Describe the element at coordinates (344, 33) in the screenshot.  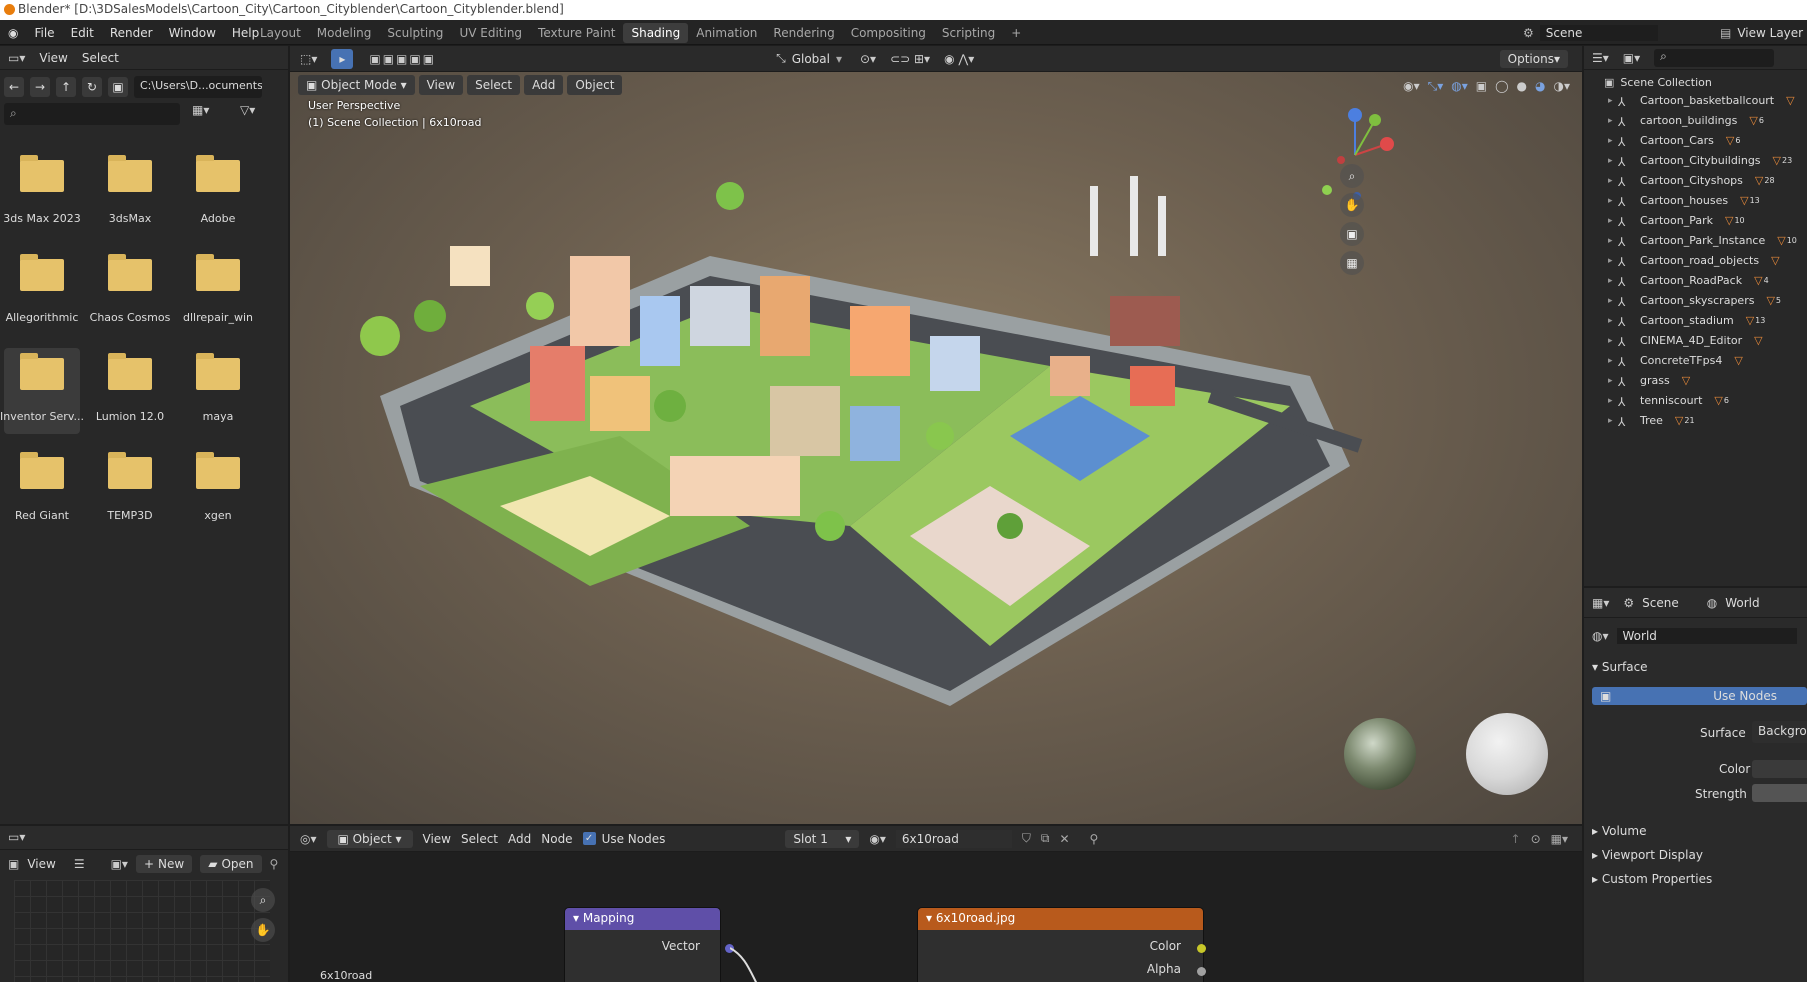
I see `tab-modeling: Modeling` at that location.